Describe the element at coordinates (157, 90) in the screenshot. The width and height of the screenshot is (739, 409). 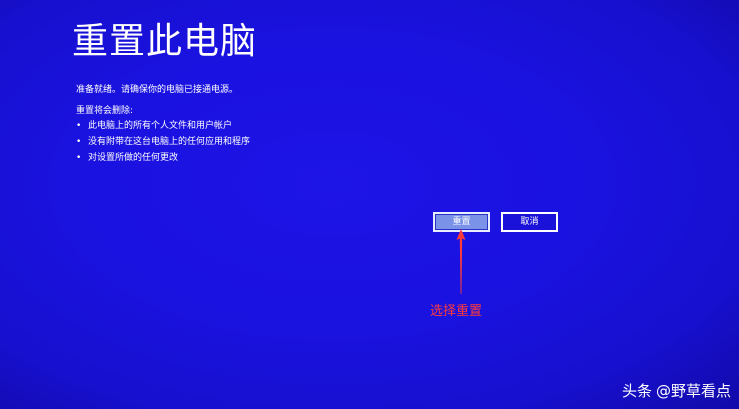
I see `status-message: 准备就绪。请确保你的电脑已接通电源。` at that location.